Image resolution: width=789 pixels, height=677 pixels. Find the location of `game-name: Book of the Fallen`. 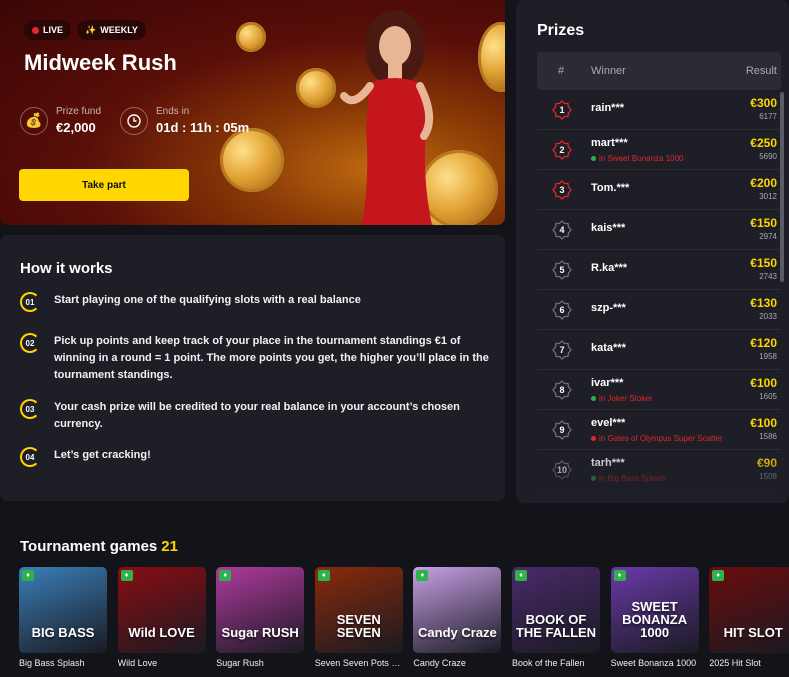

game-name: Book of the Fallen is located at coordinates (556, 663).